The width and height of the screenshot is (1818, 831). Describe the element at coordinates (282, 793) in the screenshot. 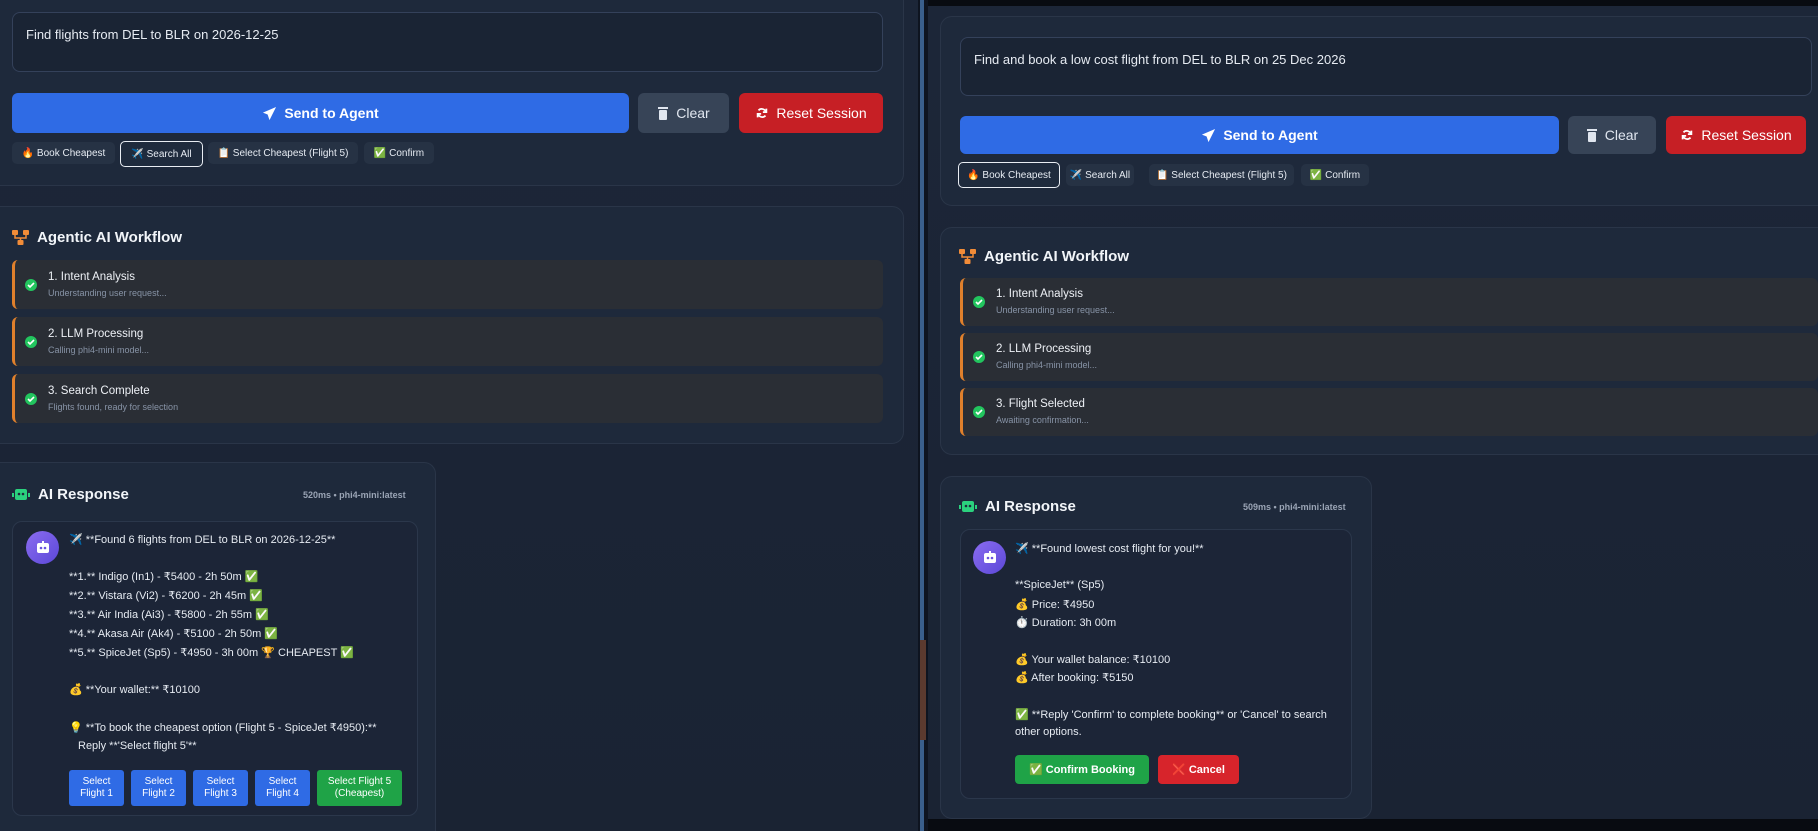

I see `button-line: Flight 4` at that location.